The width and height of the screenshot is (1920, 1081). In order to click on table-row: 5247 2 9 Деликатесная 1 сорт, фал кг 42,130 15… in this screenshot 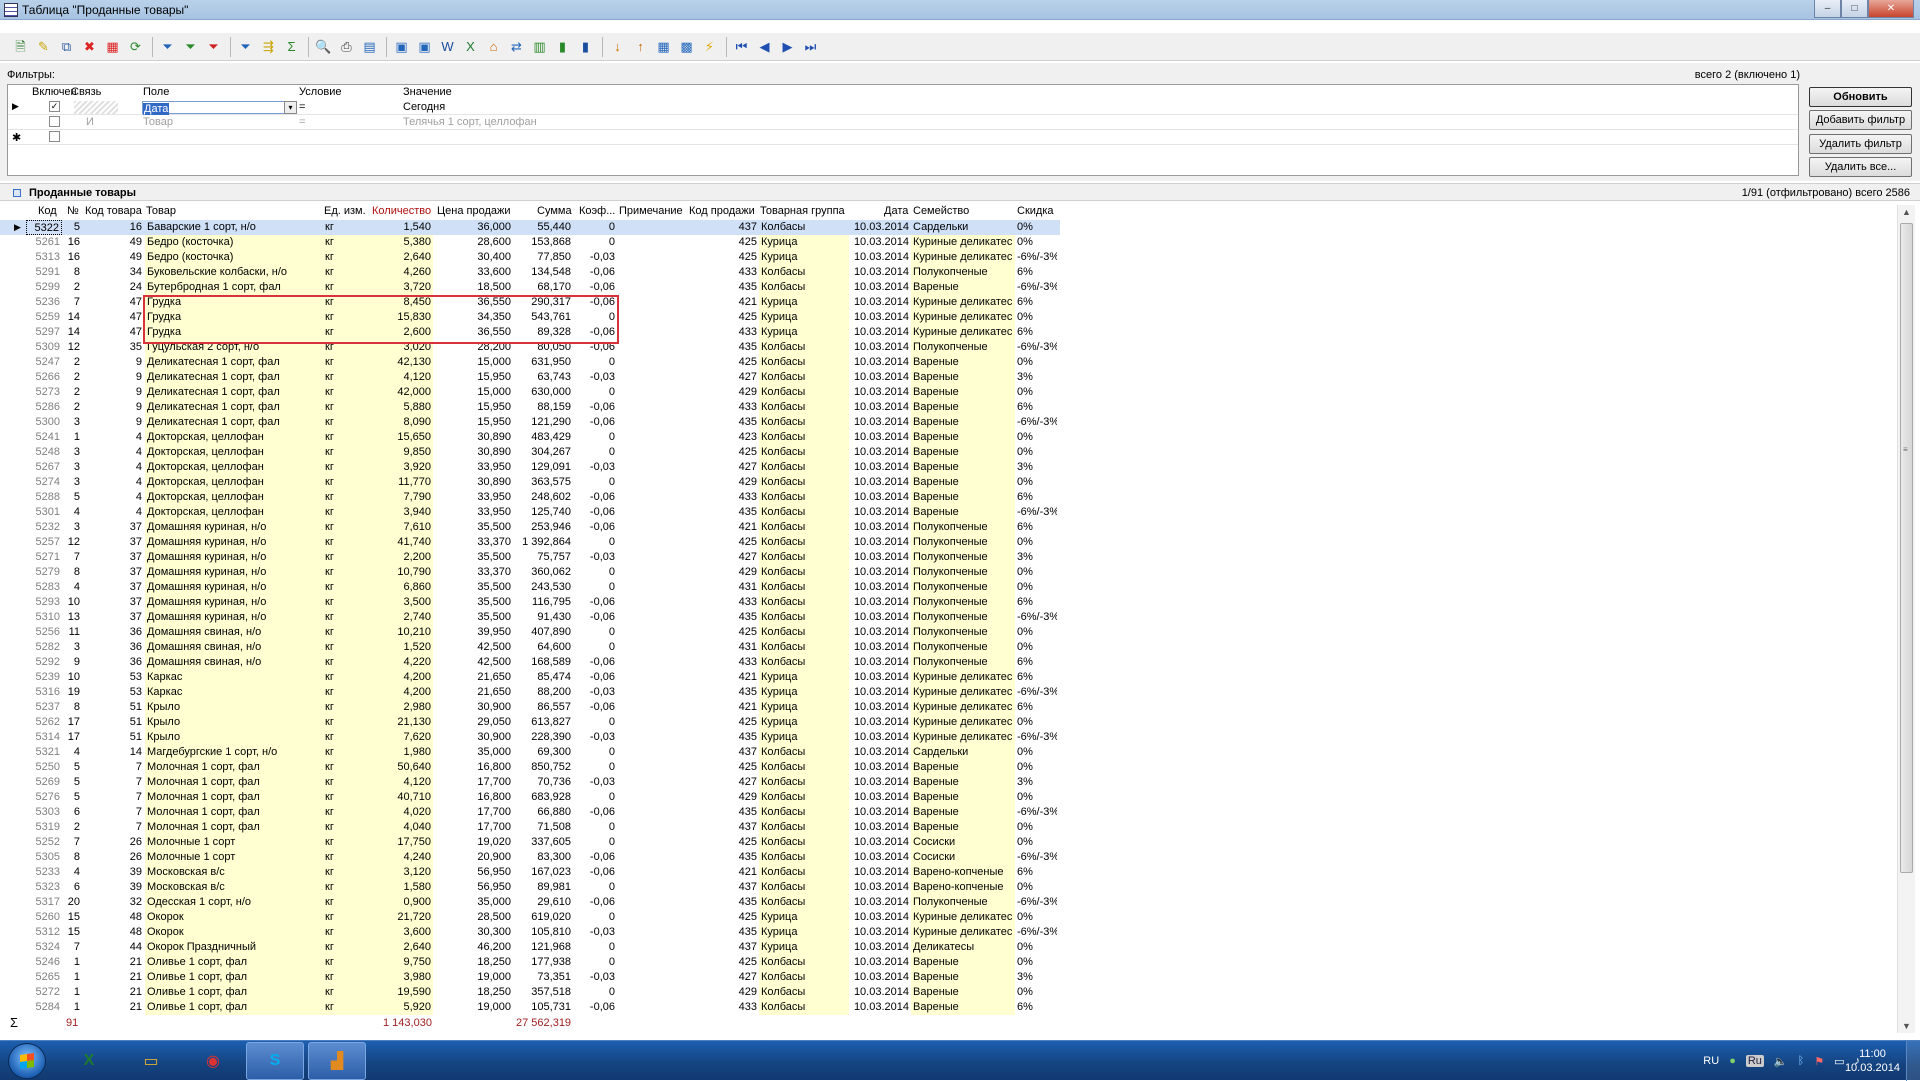, I will do `click(530, 362)`.